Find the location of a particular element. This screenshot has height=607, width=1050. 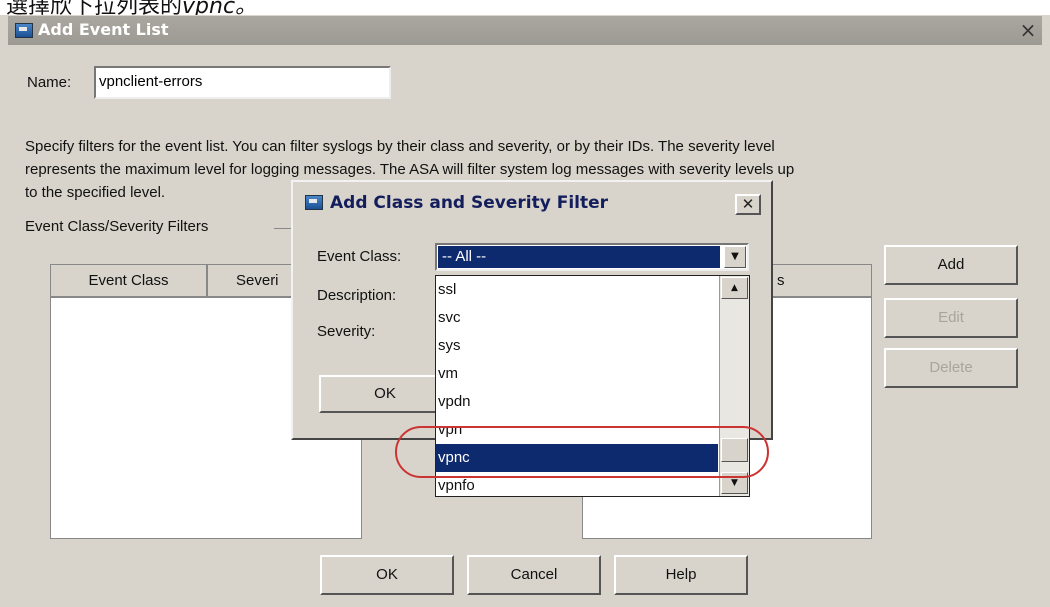

dialog-title-bar: Add Event List × is located at coordinates (525, 30).